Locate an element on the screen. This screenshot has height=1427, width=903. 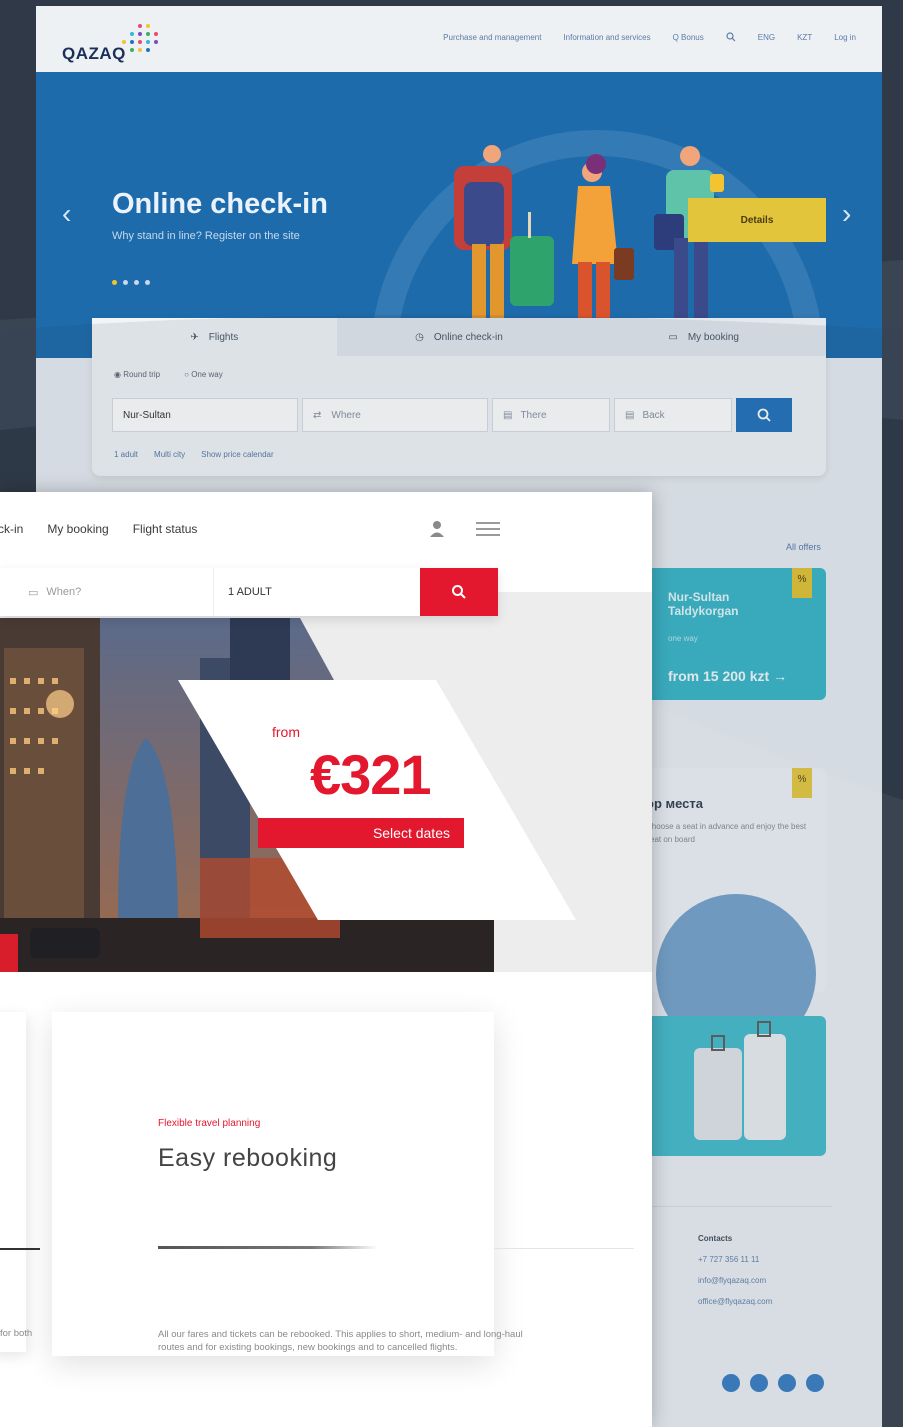
from-field: Nur-Sultan is located at coordinates (205, 415).